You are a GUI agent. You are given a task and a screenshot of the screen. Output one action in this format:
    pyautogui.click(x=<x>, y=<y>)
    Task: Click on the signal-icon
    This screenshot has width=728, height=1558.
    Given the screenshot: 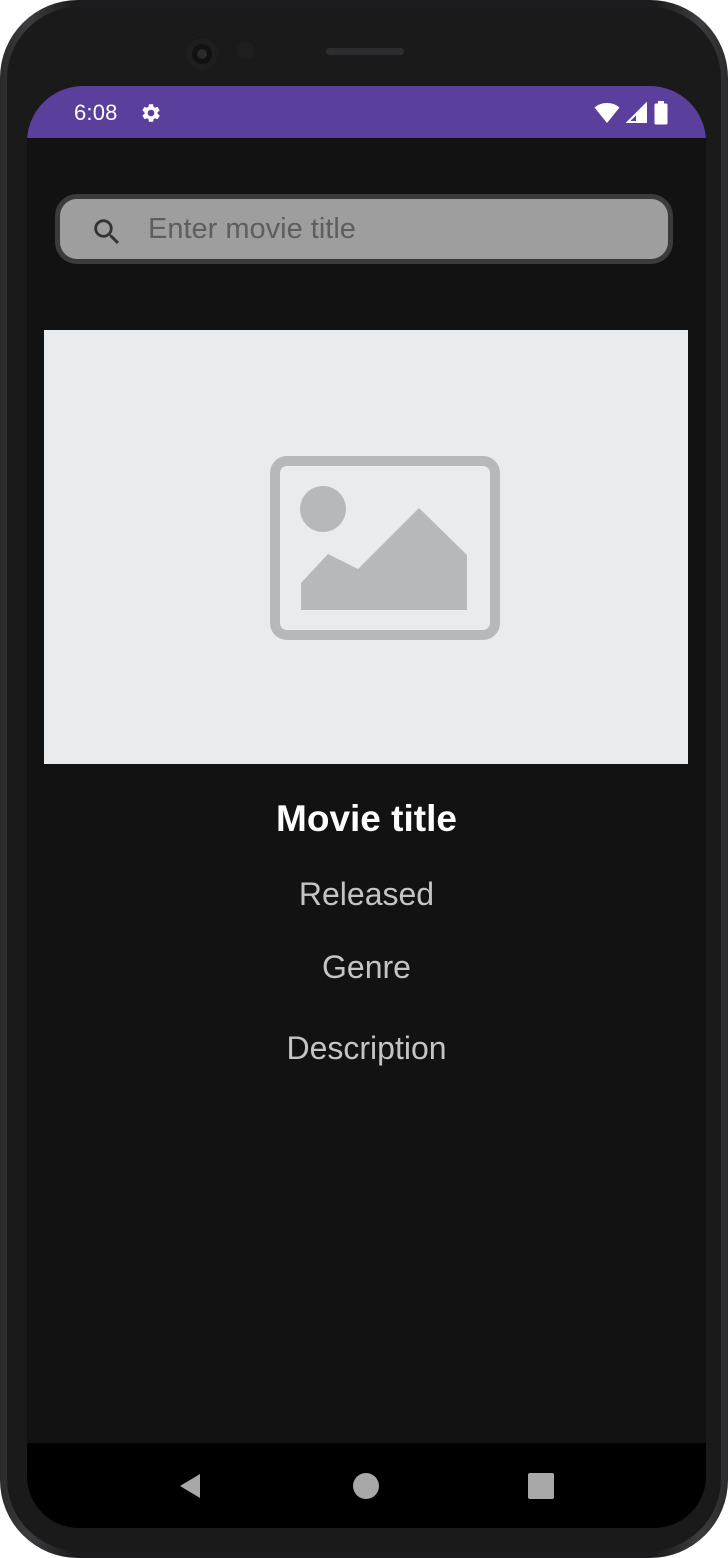 What is the action you would take?
    pyautogui.click(x=636, y=112)
    